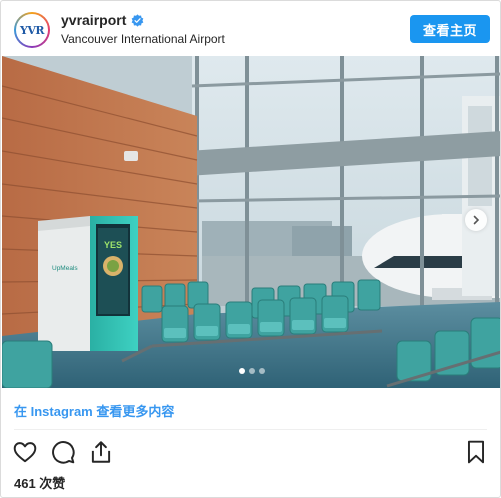 This screenshot has width=501, height=498. What do you see at coordinates (113, 245) in the screenshot?
I see `kiosk-screen-text: YES` at bounding box center [113, 245].